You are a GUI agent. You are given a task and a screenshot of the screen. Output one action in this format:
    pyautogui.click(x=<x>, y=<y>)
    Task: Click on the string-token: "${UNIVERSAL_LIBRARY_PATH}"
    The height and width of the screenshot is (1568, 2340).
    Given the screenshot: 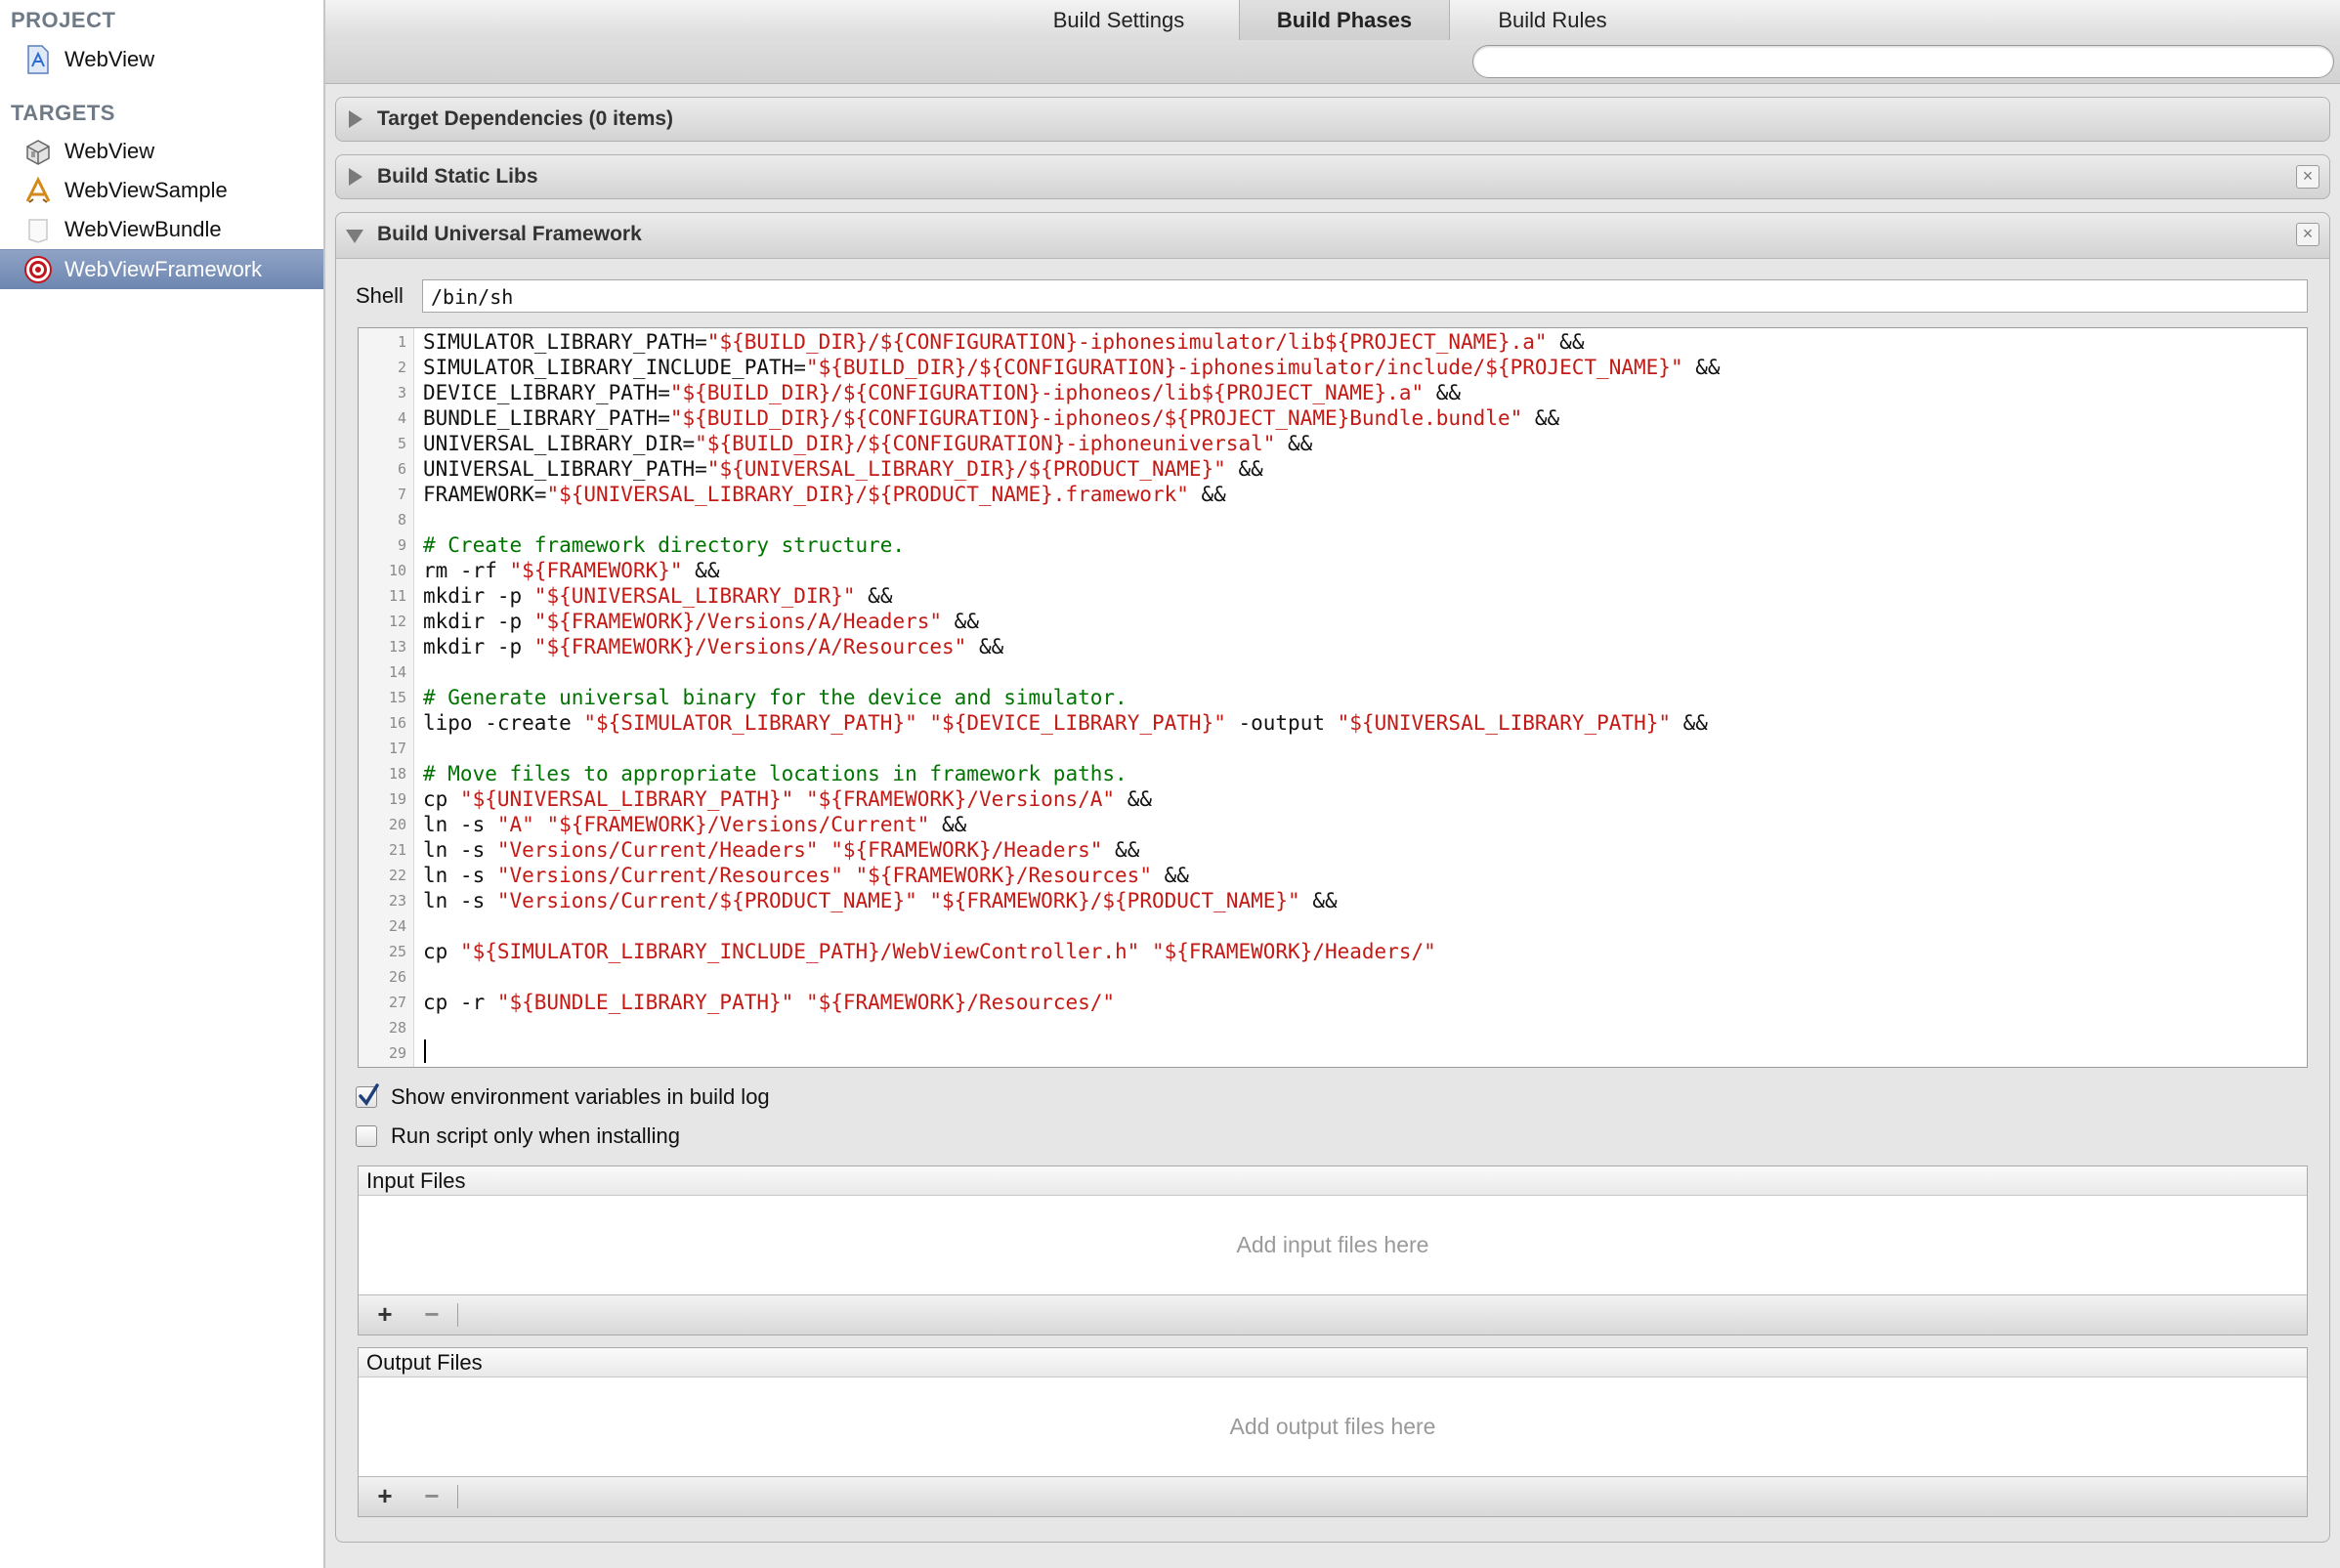 What is the action you would take?
    pyautogui.click(x=1504, y=723)
    